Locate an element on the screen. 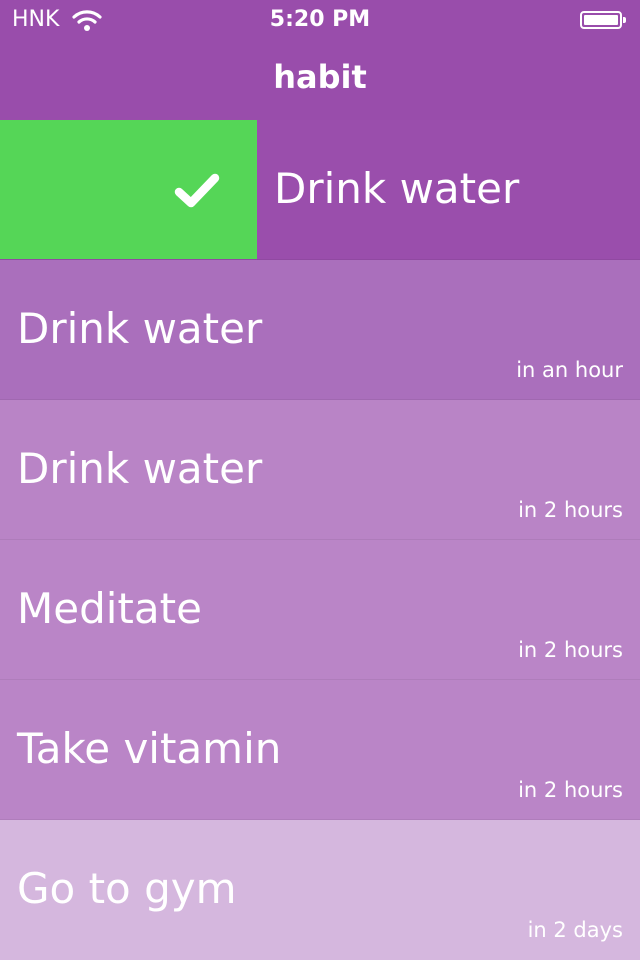  habit-row: Drink water in an hour is located at coordinates (320, 330).